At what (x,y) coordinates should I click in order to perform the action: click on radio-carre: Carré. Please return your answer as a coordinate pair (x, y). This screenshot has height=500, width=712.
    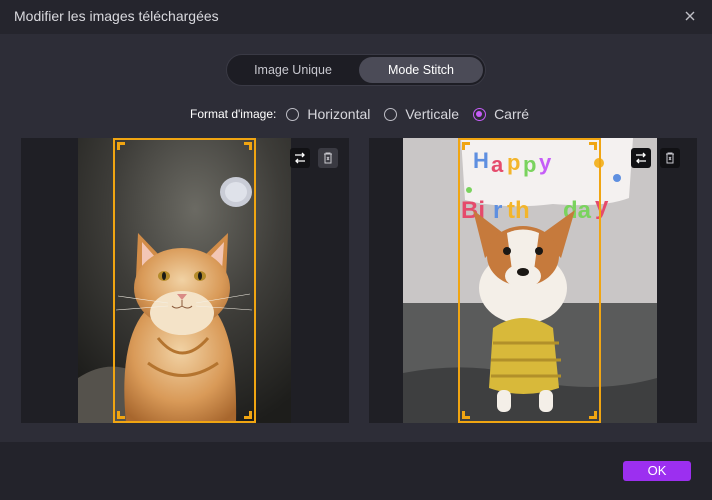
    Looking at the image, I should click on (501, 114).